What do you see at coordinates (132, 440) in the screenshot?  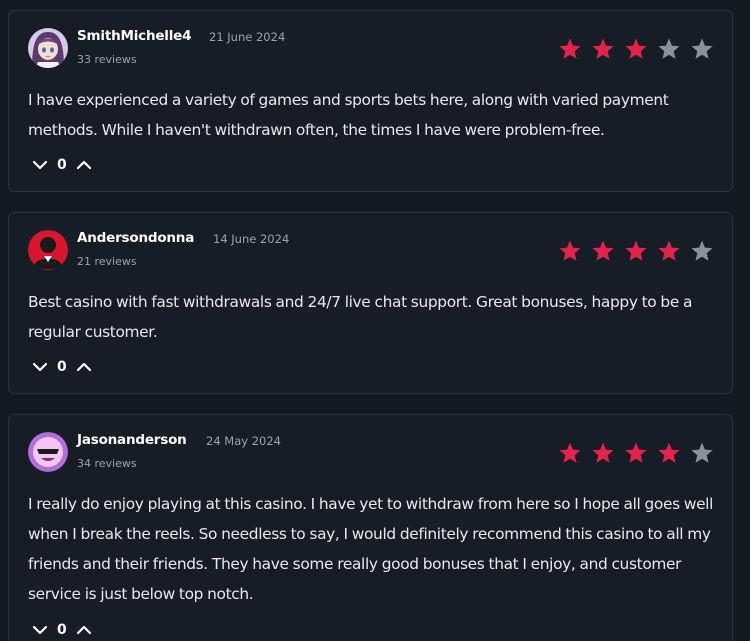 I see `reviewer-name: Jasonanderson` at bounding box center [132, 440].